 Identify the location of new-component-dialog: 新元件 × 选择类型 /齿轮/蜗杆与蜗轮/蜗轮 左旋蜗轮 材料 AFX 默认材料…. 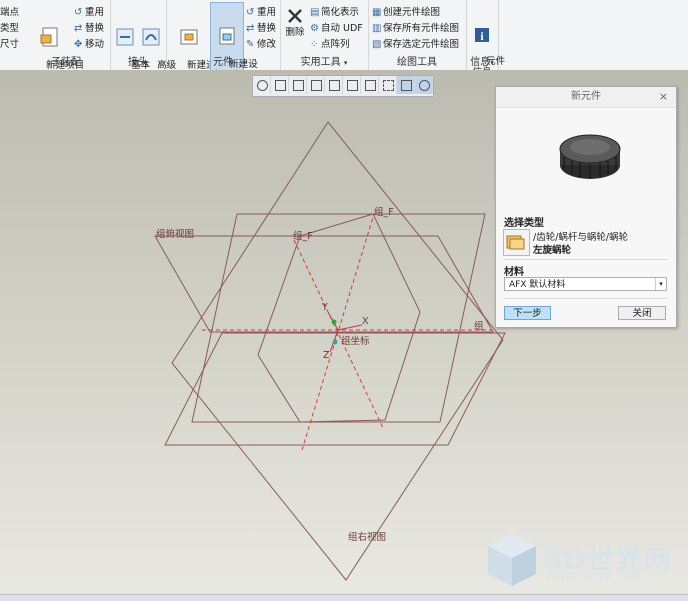
(586, 207).